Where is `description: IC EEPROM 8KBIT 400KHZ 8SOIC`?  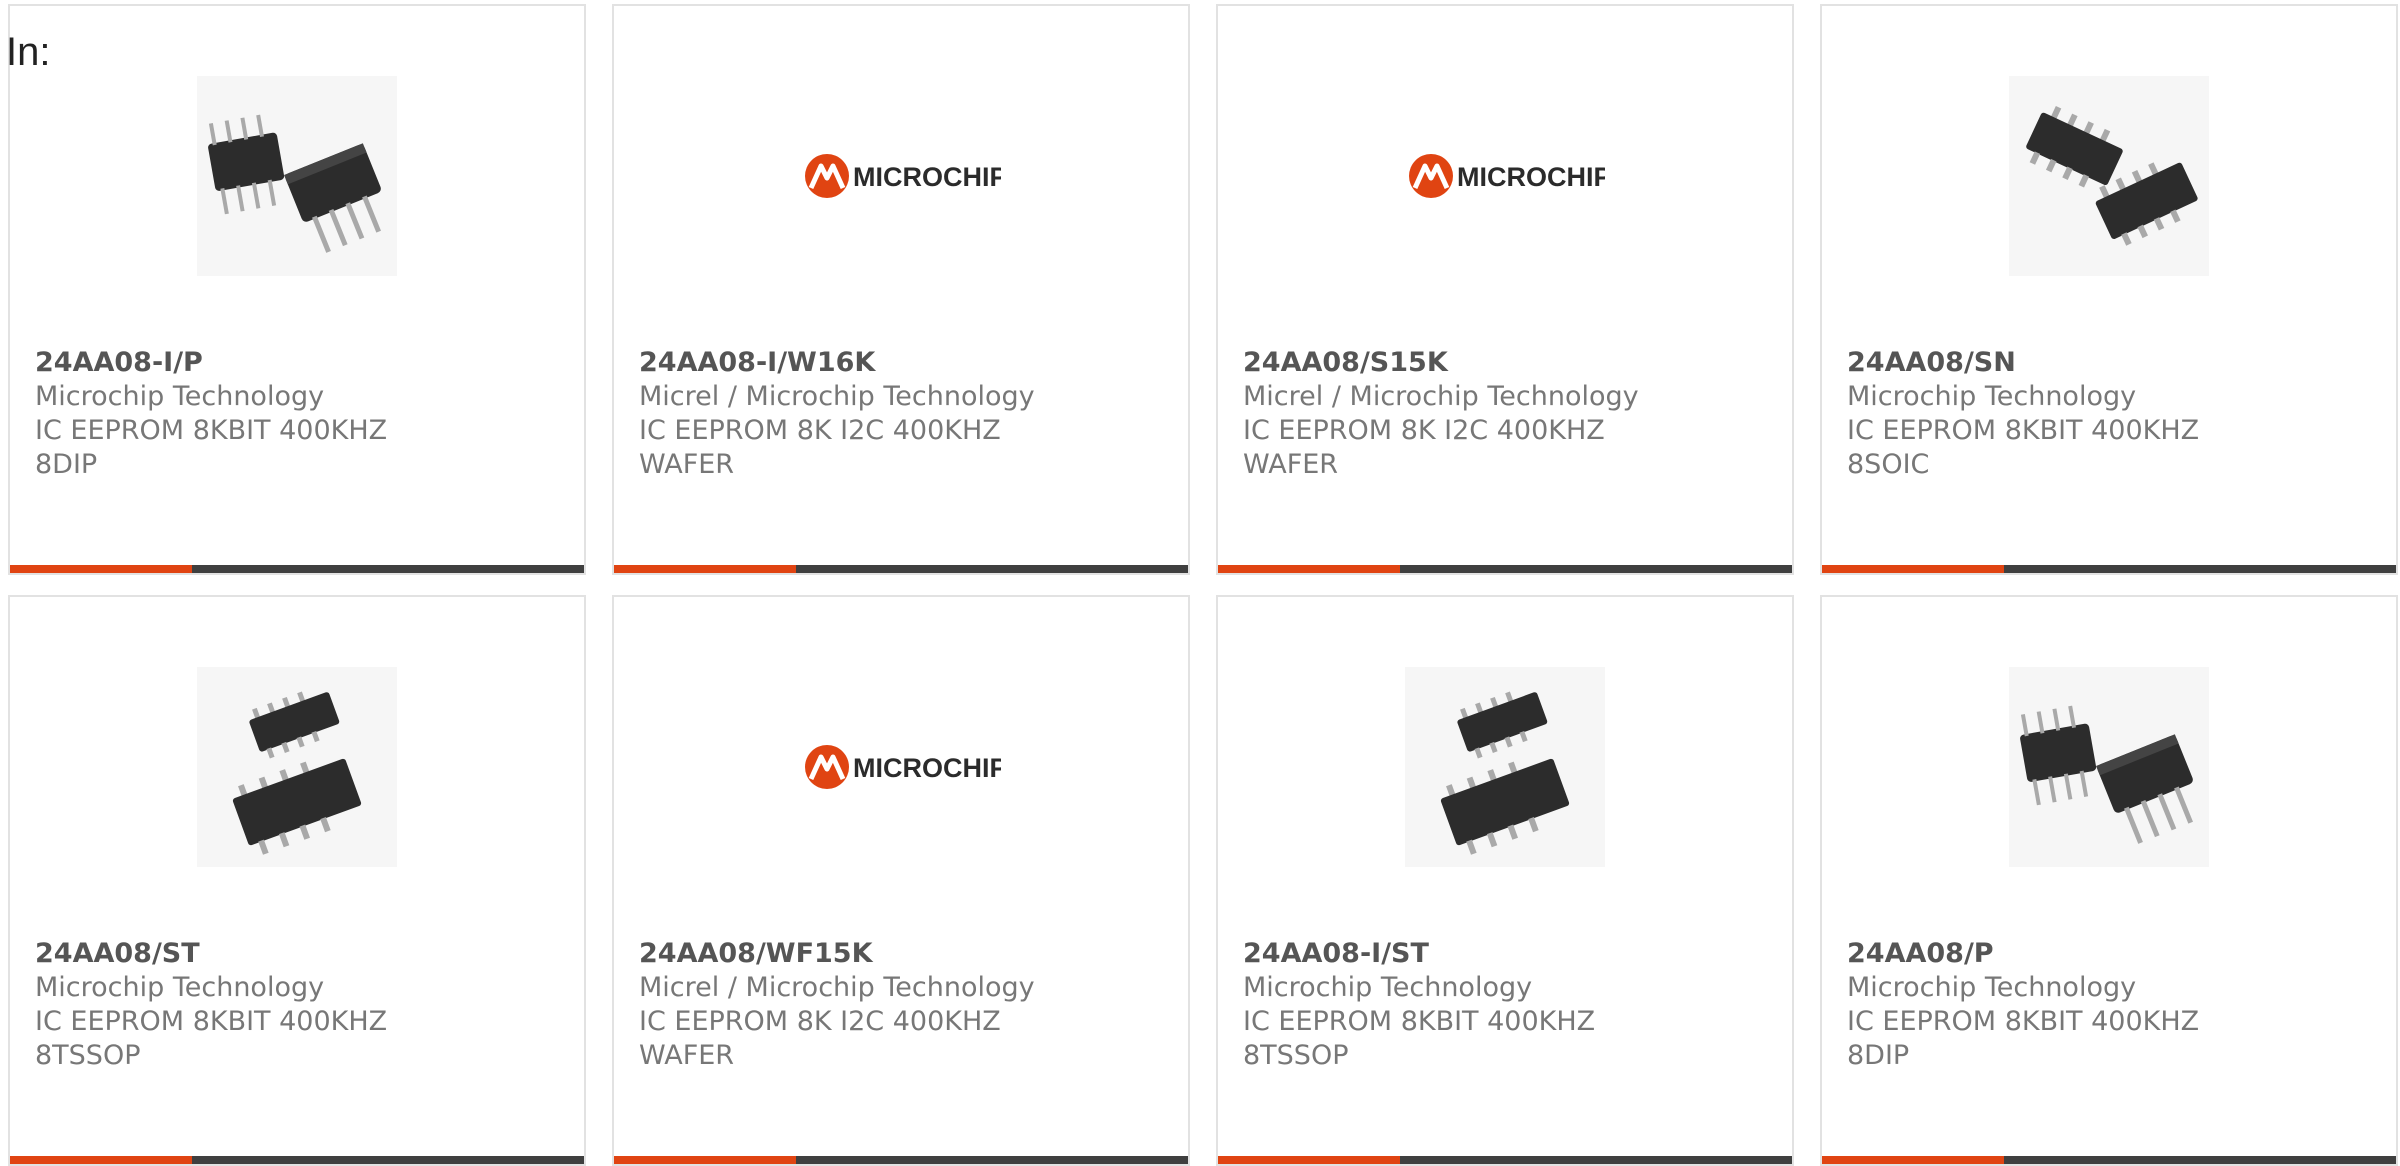 description: IC EEPROM 8KBIT 400KHZ 8SOIC is located at coordinates (2023, 447).